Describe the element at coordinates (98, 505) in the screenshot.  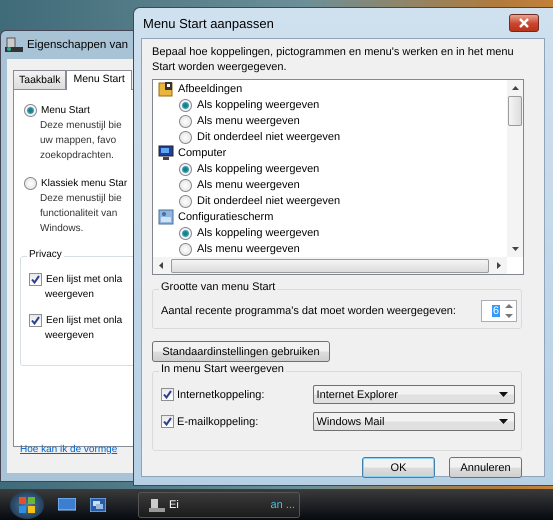
I see `switch-windows-icon` at that location.